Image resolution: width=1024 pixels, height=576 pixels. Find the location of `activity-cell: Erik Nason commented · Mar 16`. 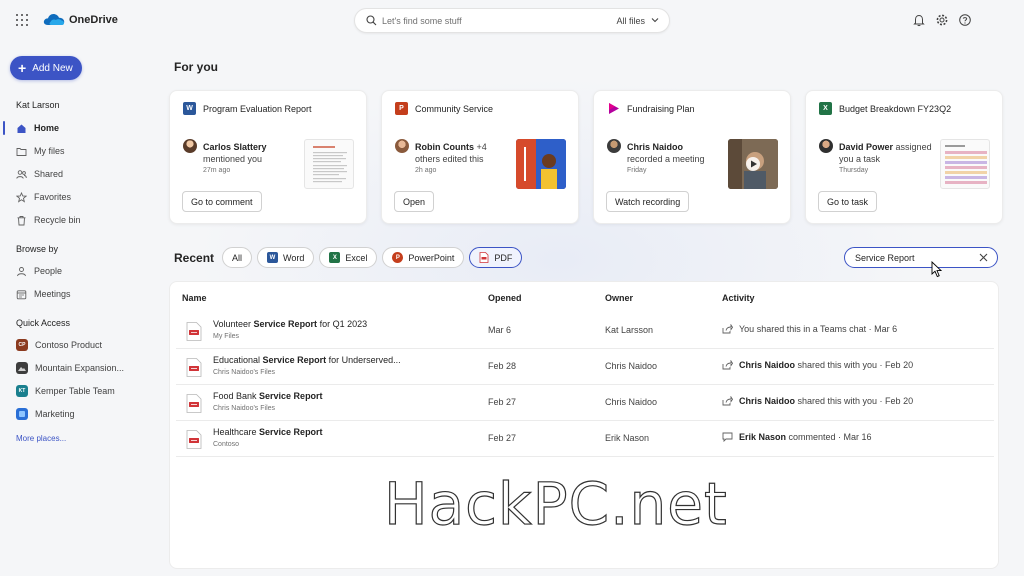

activity-cell: Erik Nason commented · Mar 16 is located at coordinates (797, 437).